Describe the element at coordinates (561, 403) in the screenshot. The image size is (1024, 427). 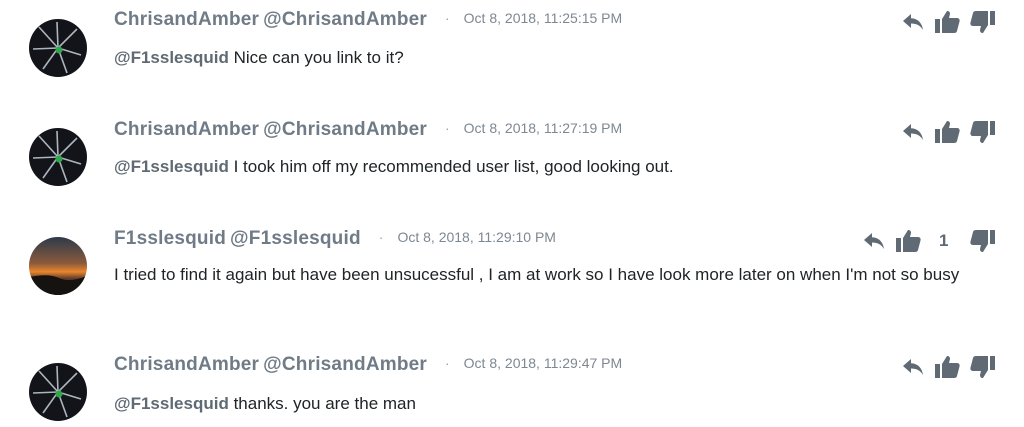
I see `comment-body: @F1sslesquid thanks. you are the man` at that location.